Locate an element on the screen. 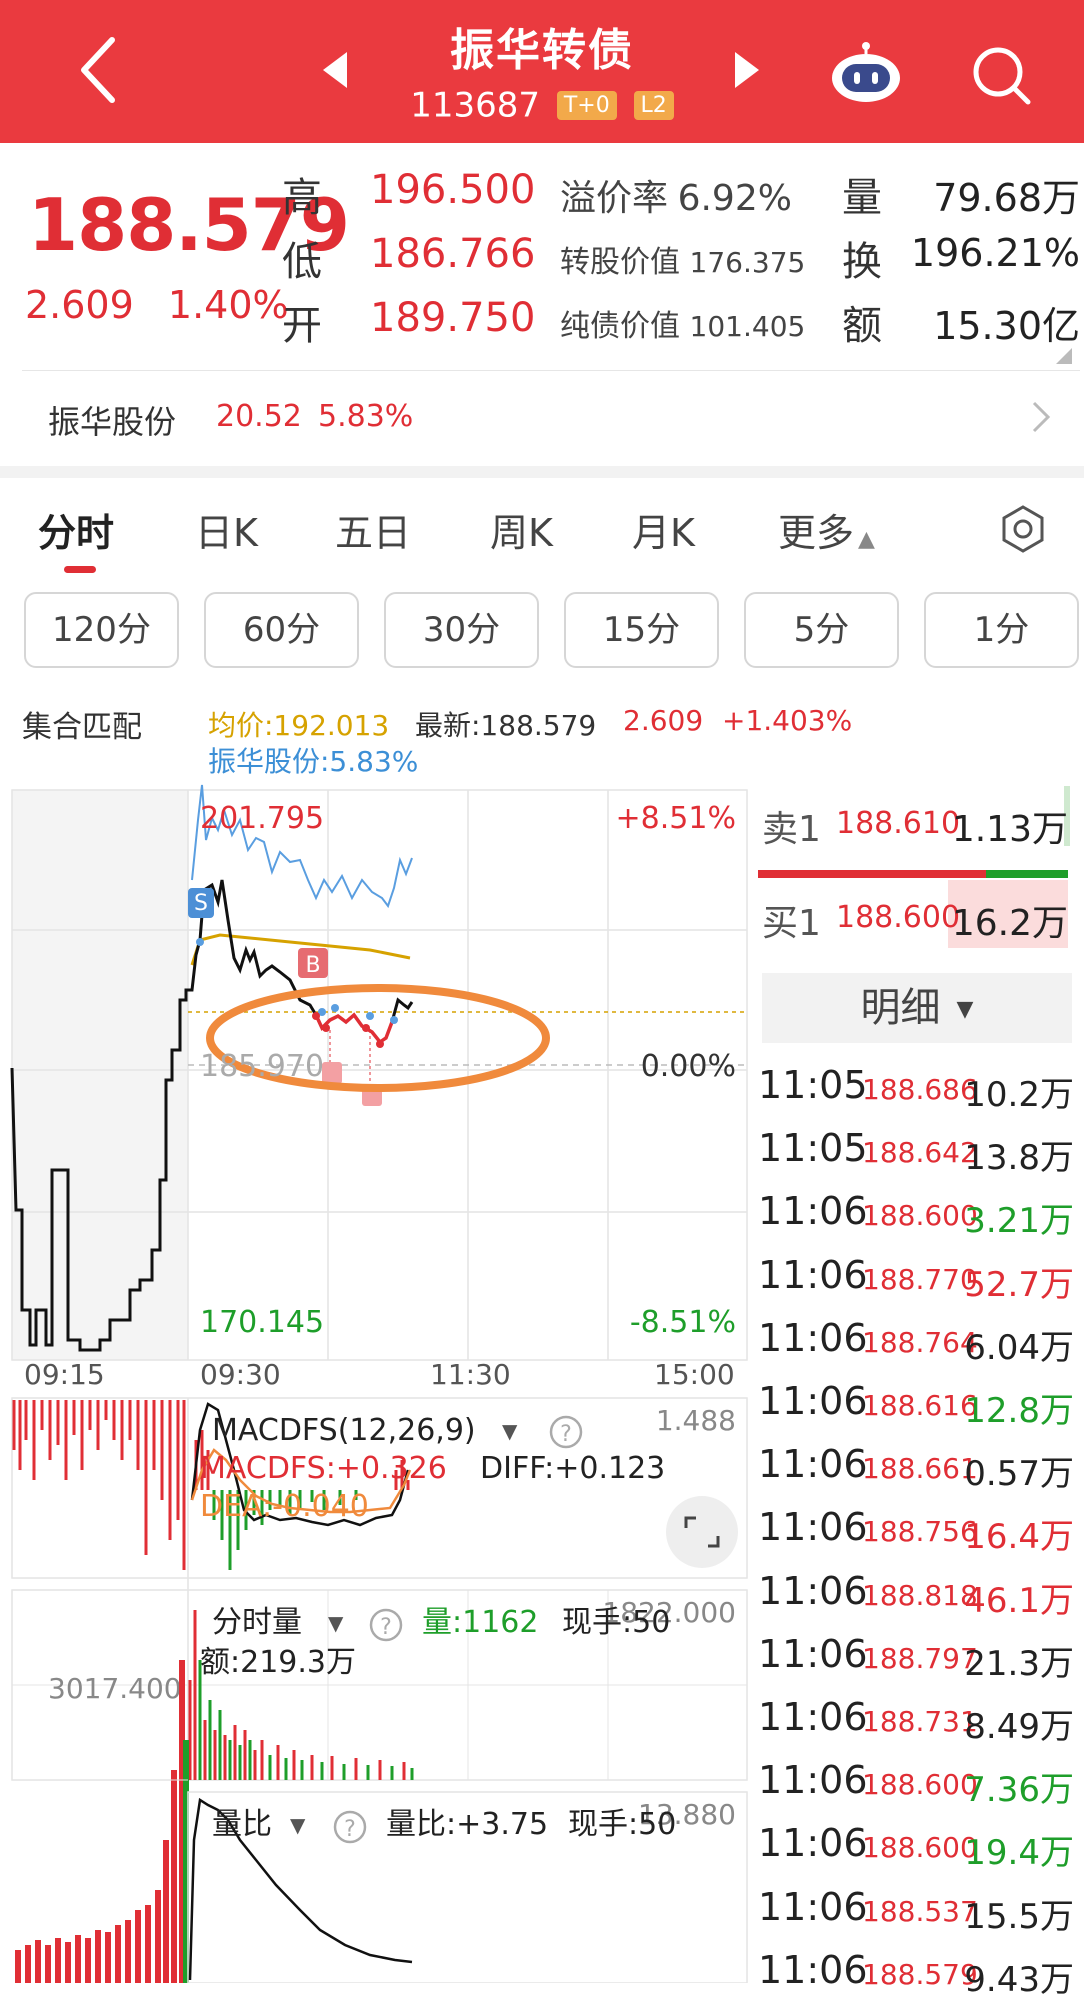 The width and height of the screenshot is (1084, 2002). change-percent: 1.40% is located at coordinates (228, 305).